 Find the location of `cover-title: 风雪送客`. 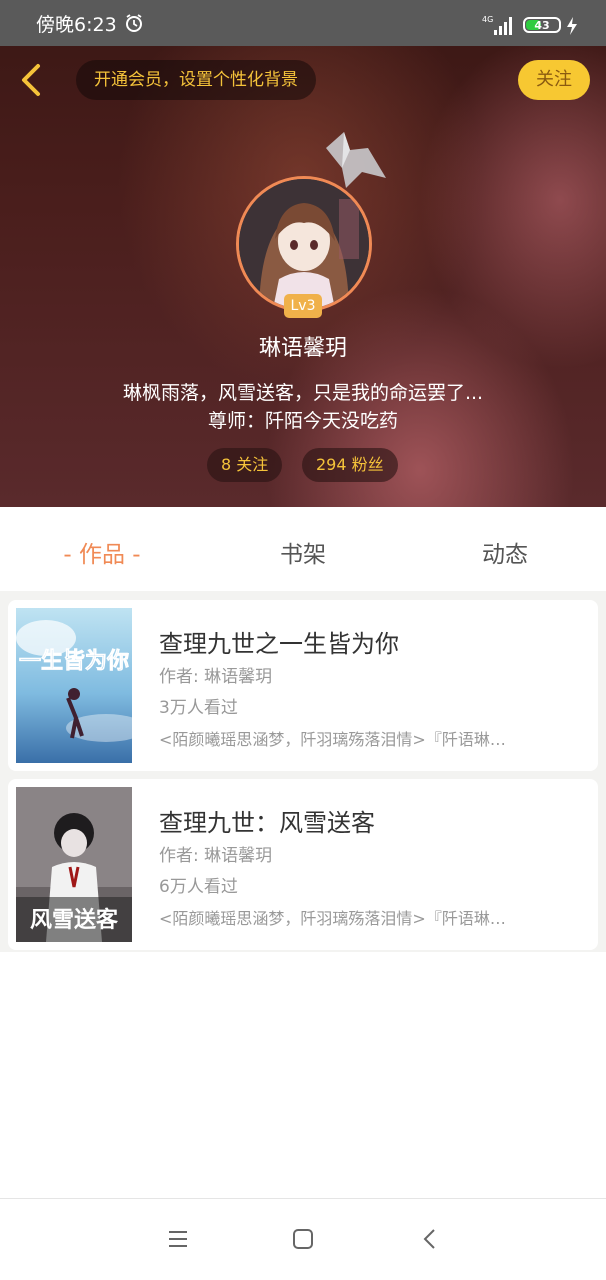

cover-title: 风雪送客 is located at coordinates (74, 920).